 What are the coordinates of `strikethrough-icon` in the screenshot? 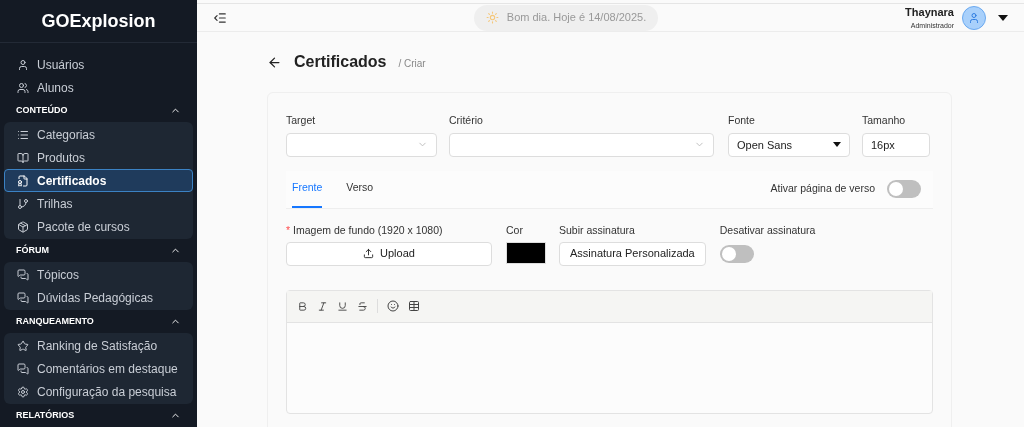 It's located at (362, 306).